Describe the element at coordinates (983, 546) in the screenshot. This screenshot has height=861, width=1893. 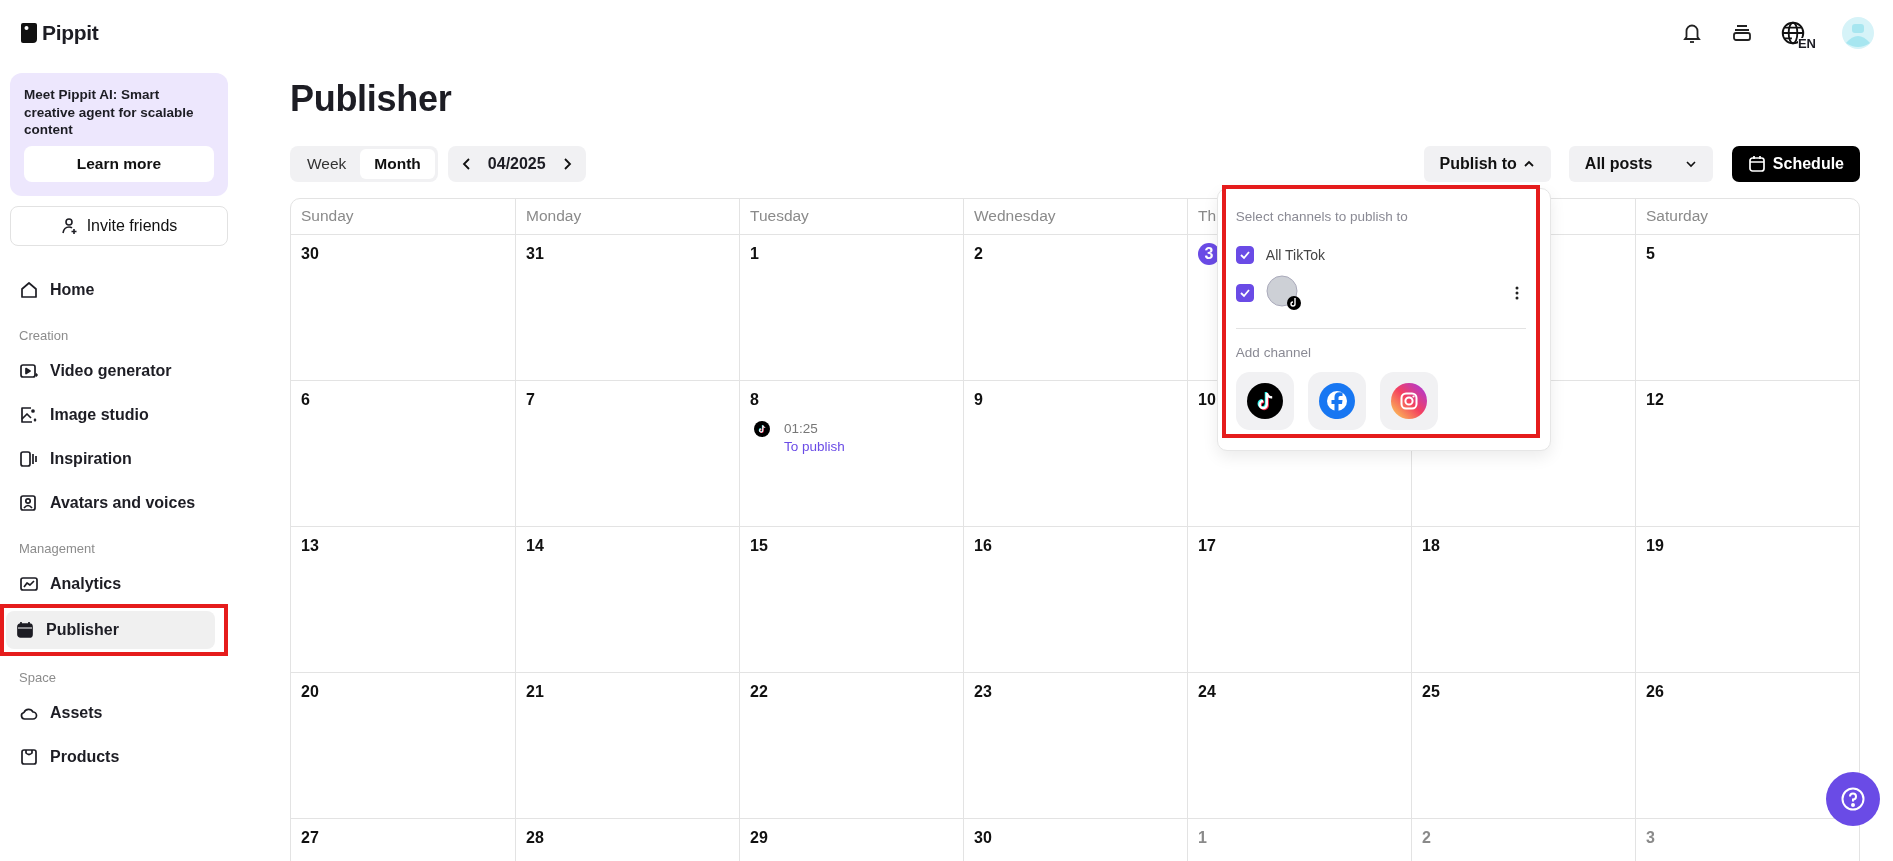
I see `day-number: 16` at that location.